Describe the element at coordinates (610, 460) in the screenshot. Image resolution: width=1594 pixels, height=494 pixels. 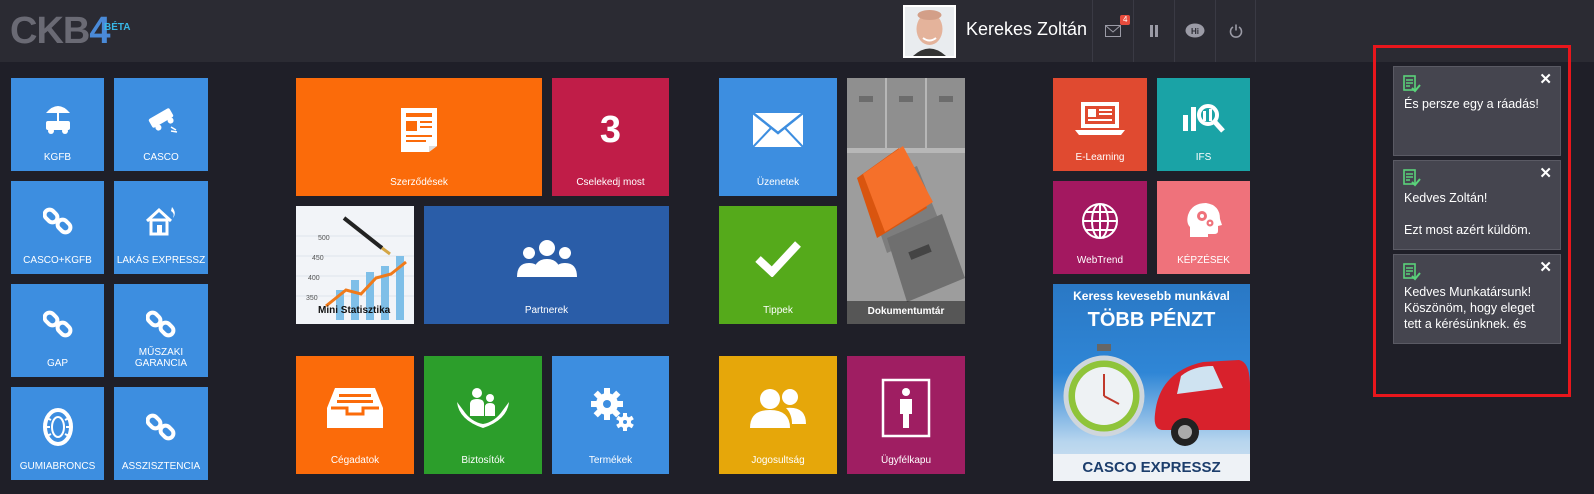
I see `tile-label: Termékek` at that location.